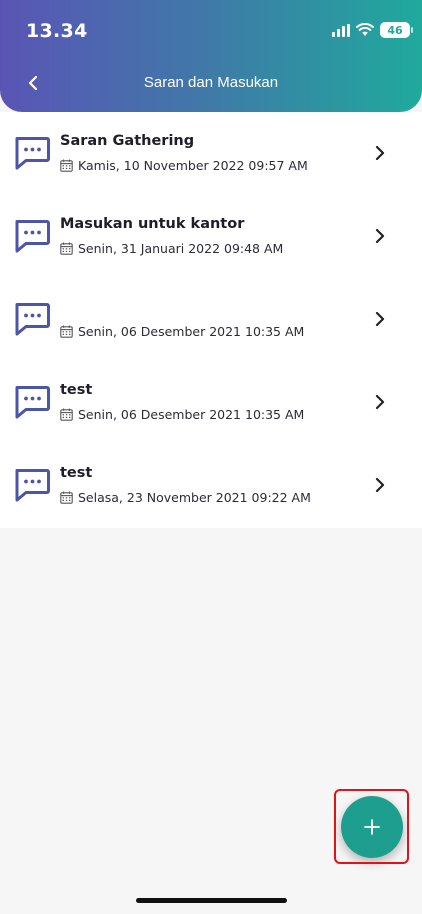 The height and width of the screenshot is (914, 422). Describe the element at coordinates (211, 485) in the screenshot. I see `list-item: test Selasa, 23 November 2021 09:22 AM` at that location.